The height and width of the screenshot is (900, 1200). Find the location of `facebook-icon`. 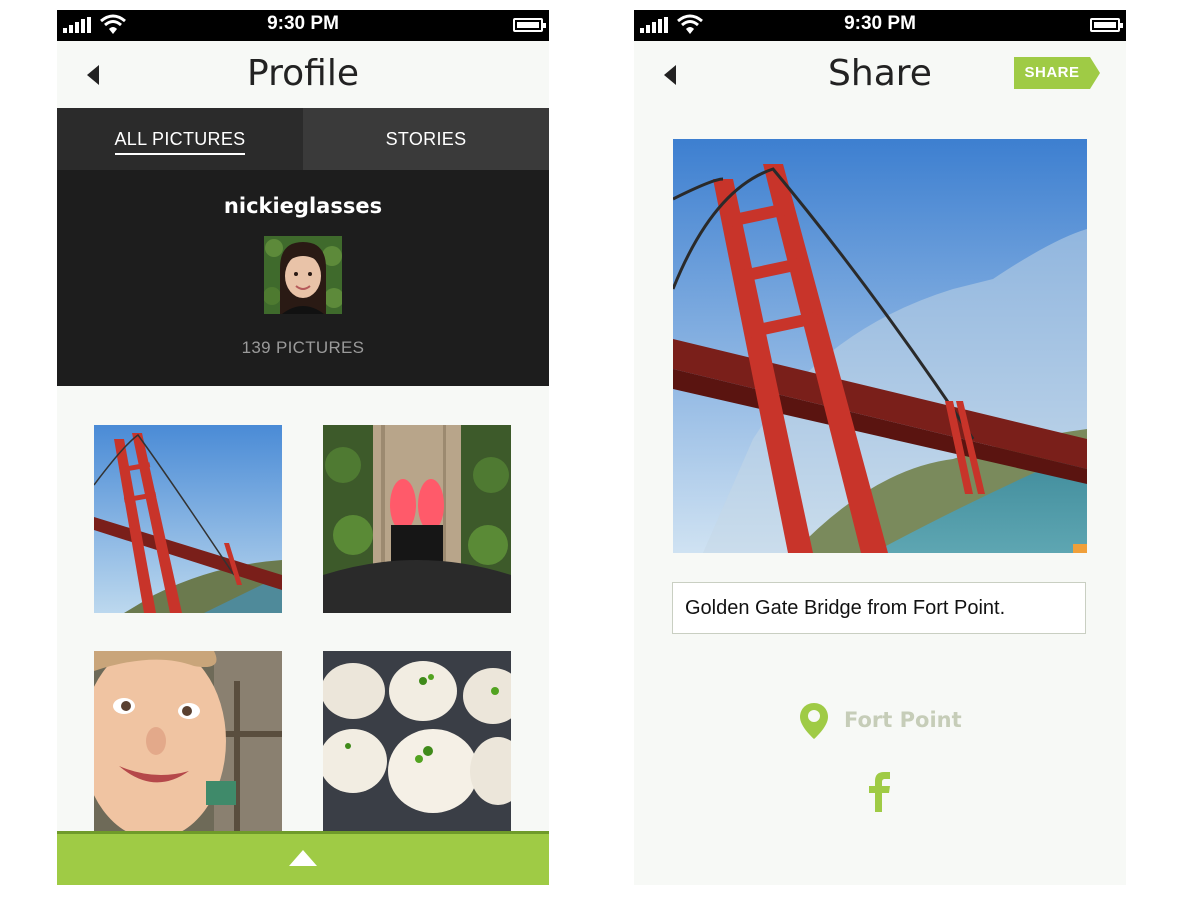

facebook-icon is located at coordinates (880, 792).